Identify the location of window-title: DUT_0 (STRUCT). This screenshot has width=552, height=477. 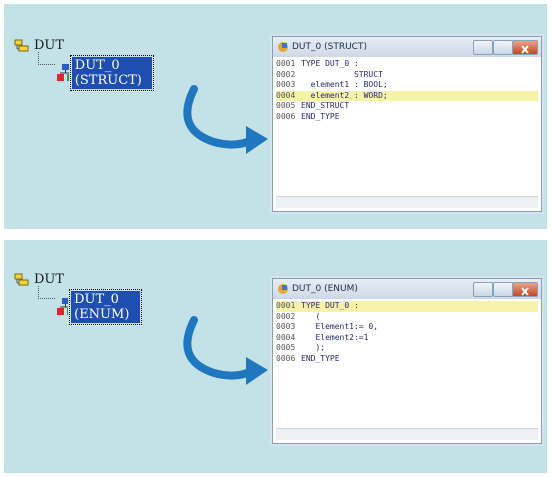
(329, 47).